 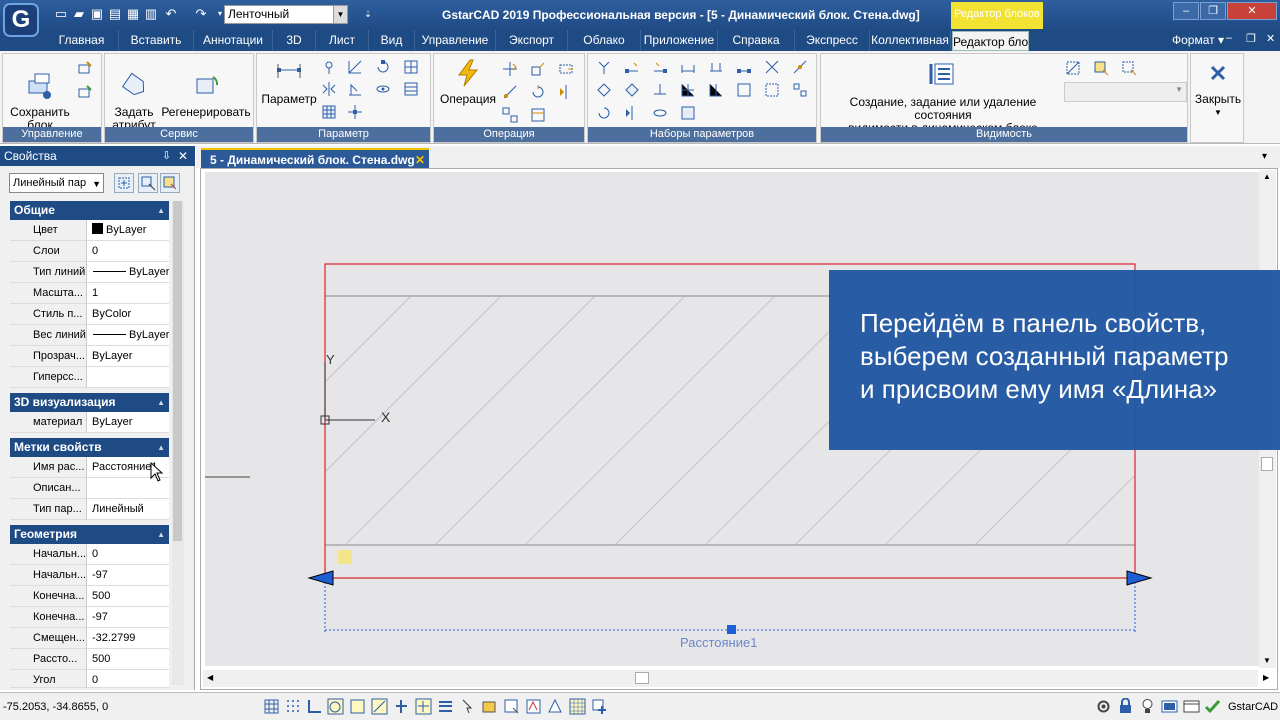 What do you see at coordinates (286, 14) in the screenshot?
I see `workspace-select: Ленточный ▼` at bounding box center [286, 14].